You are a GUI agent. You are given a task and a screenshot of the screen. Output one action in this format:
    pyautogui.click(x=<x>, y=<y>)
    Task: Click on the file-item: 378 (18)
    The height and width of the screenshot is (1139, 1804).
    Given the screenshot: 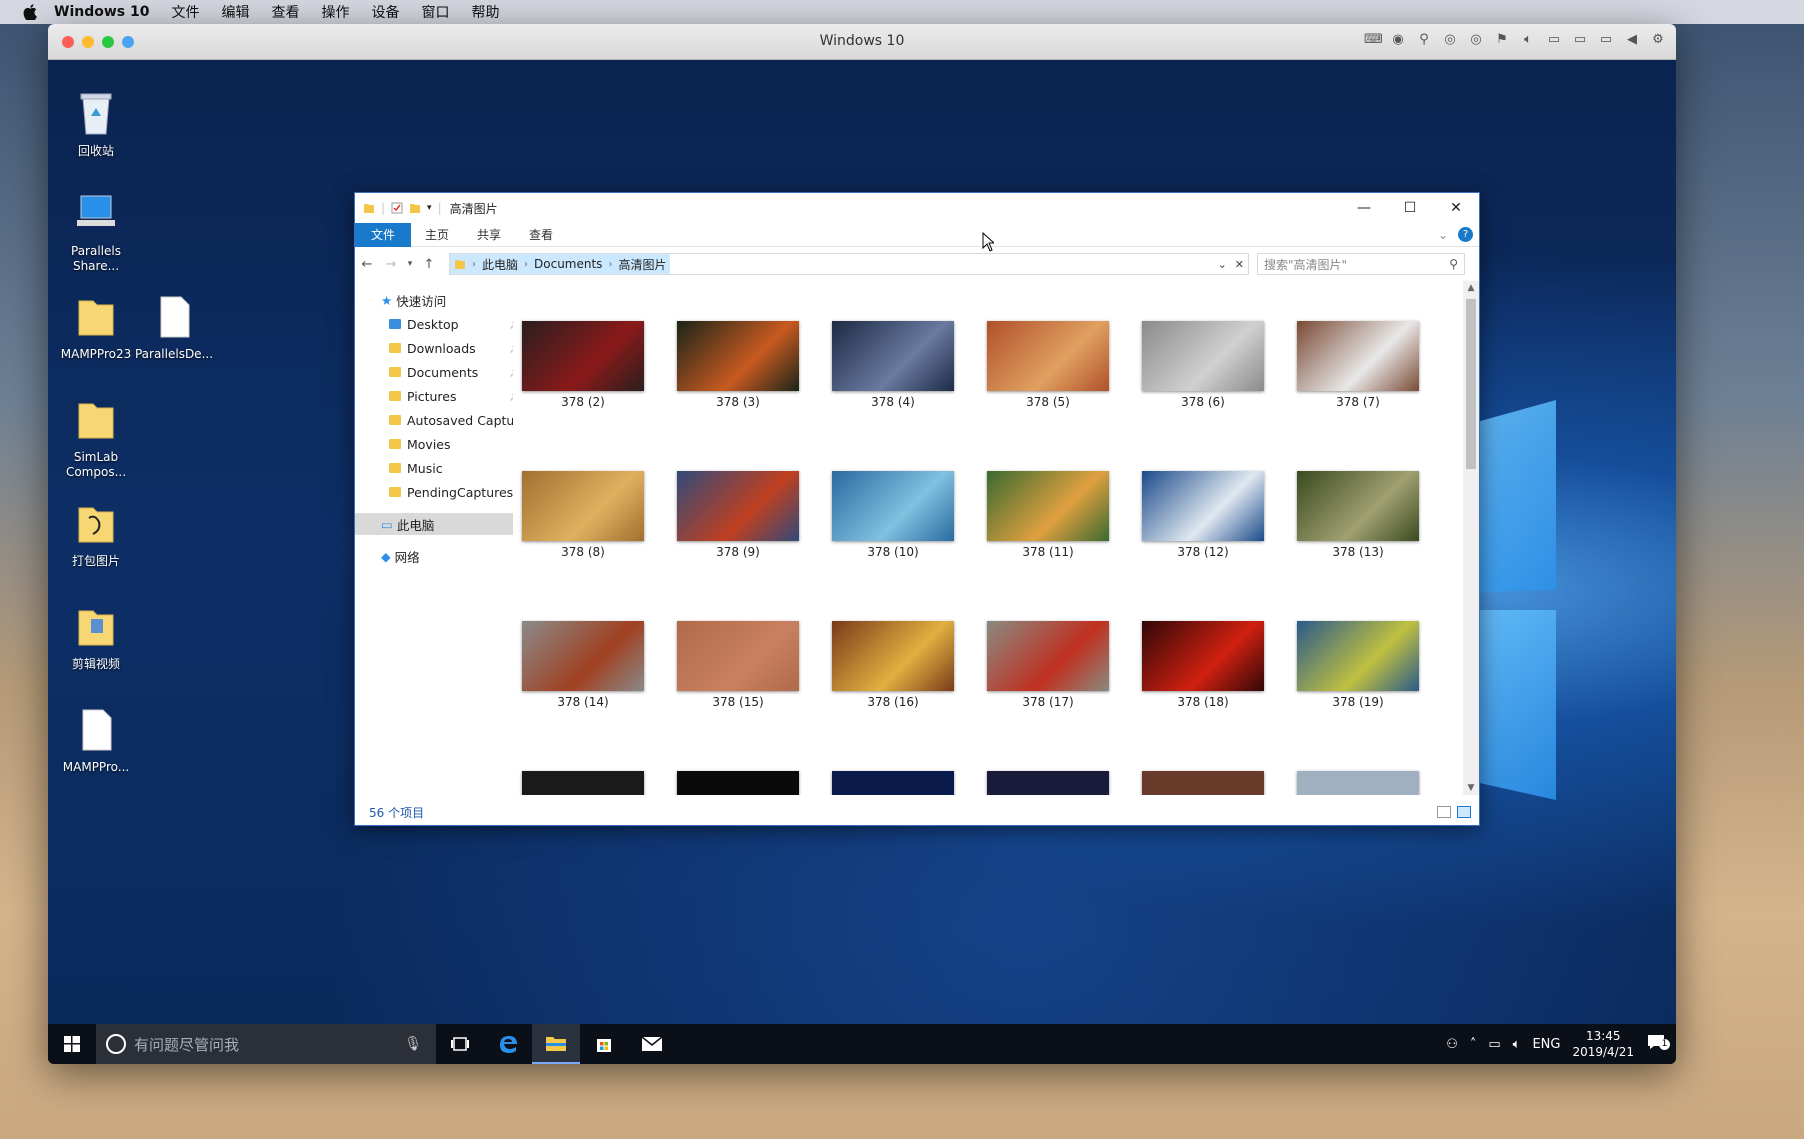 What is the action you would take?
    pyautogui.click(x=1203, y=665)
    